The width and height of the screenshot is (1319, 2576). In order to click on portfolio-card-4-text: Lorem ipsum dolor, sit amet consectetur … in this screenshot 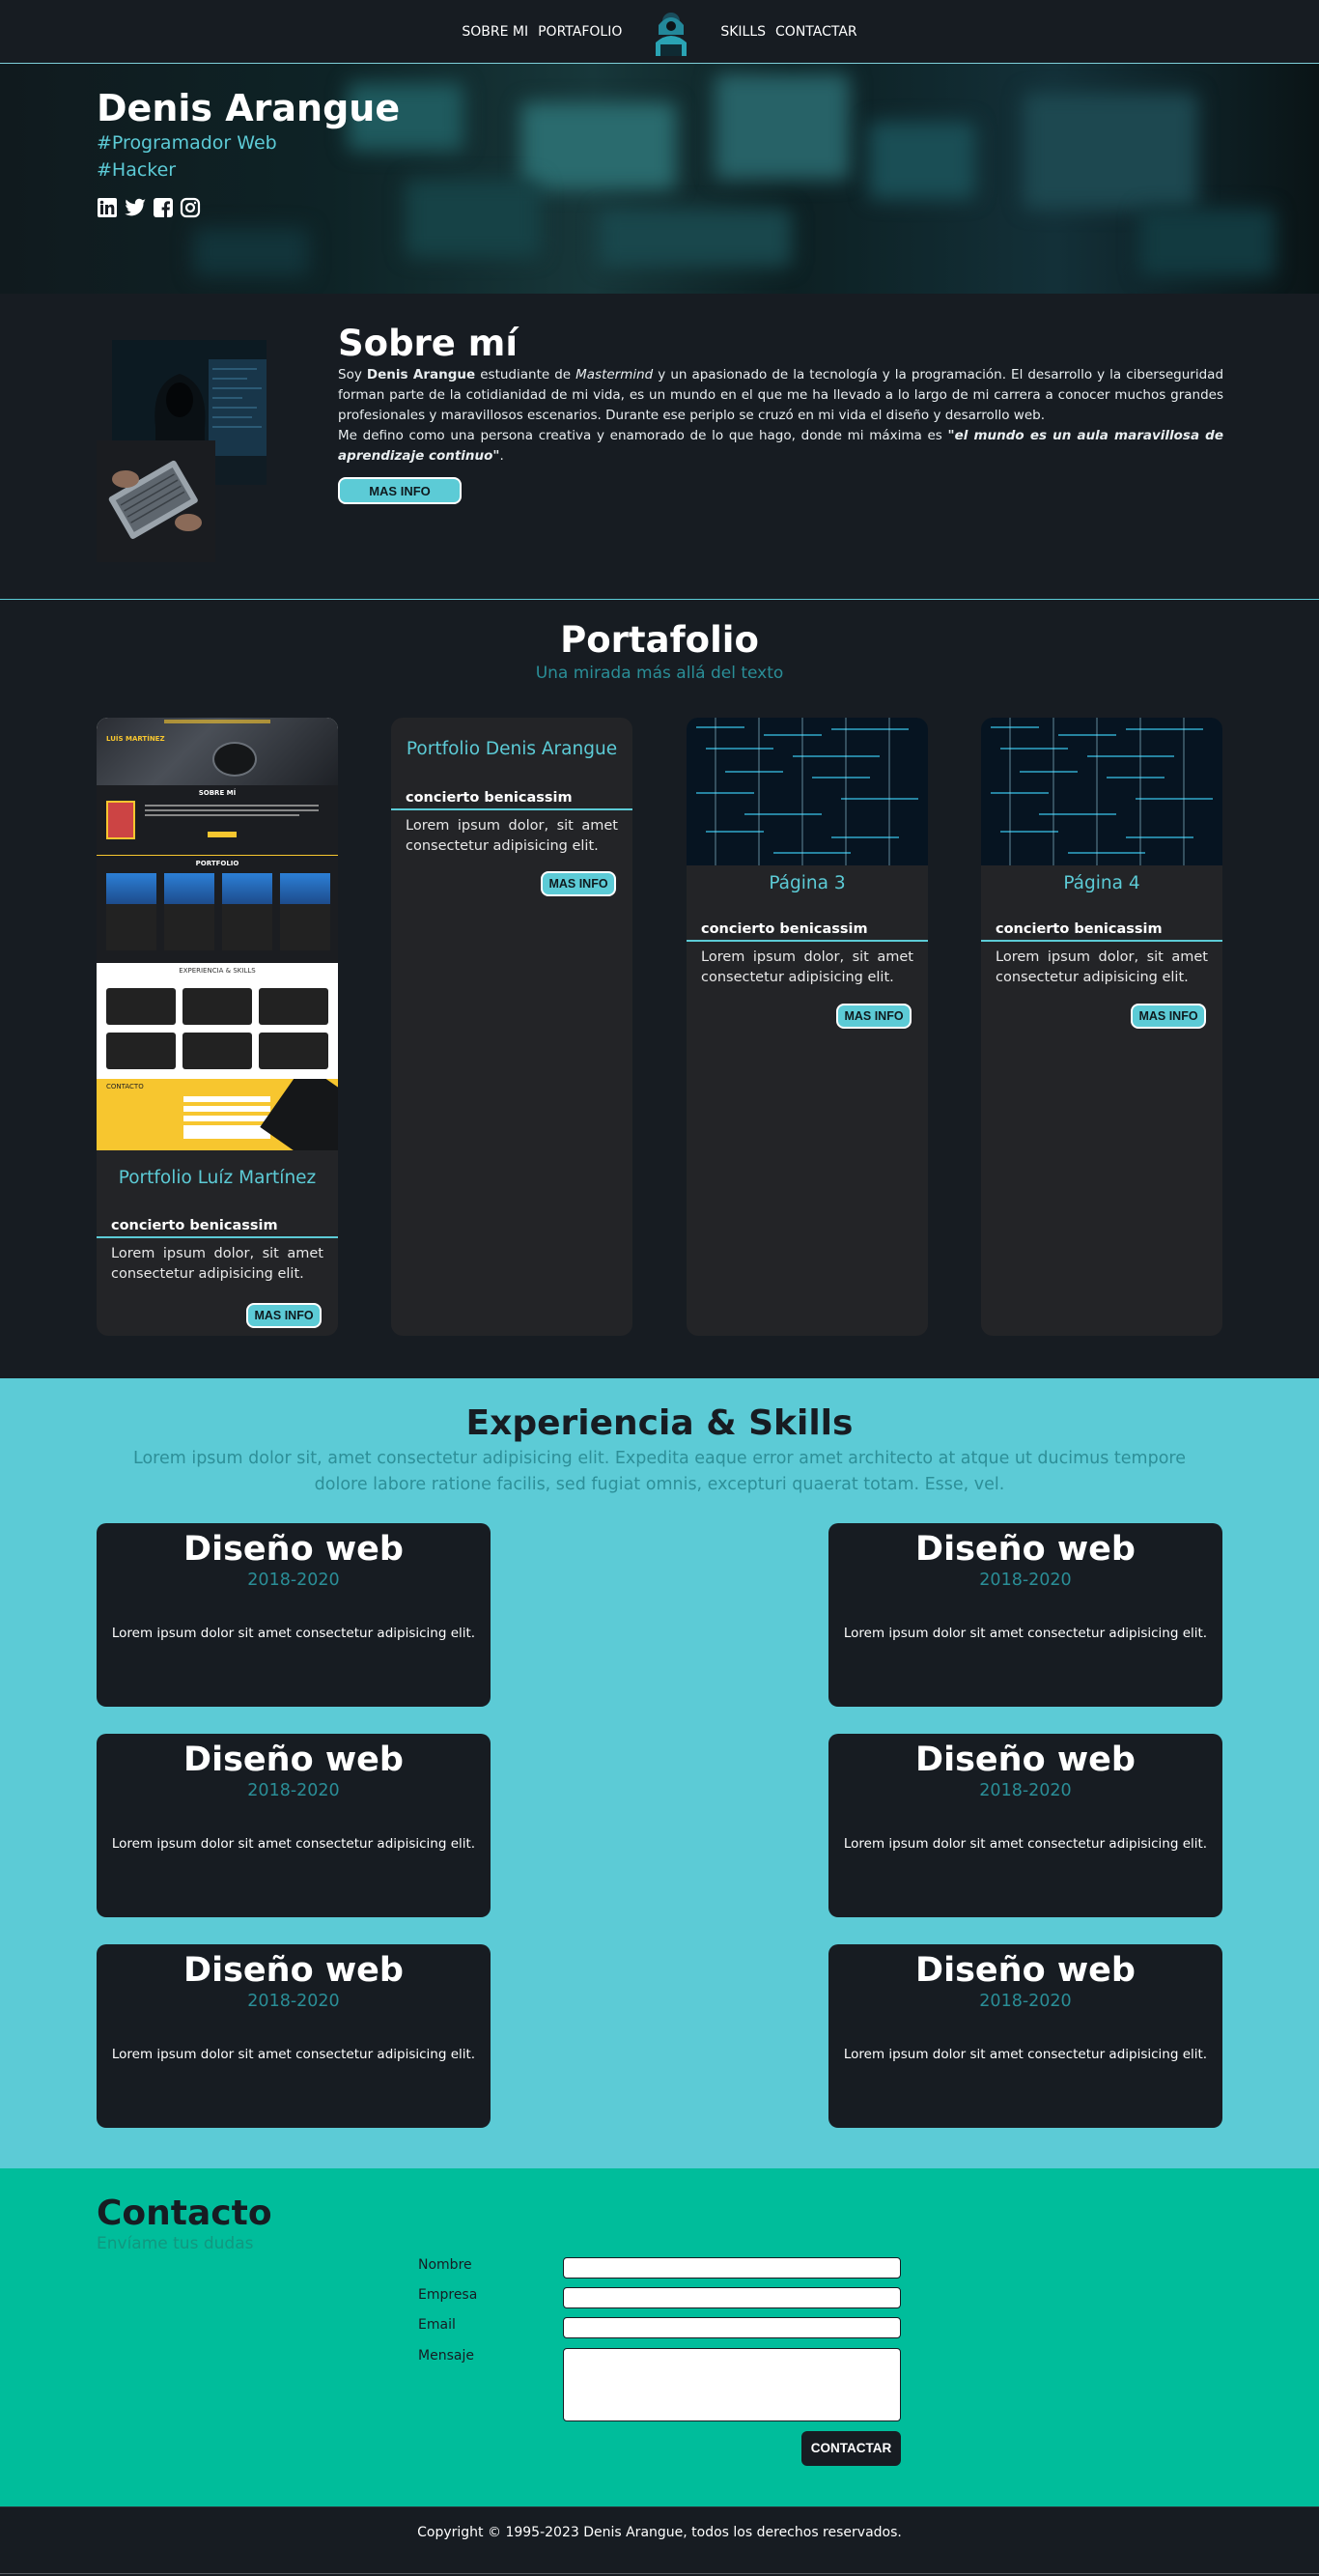, I will do `click(1102, 967)`.